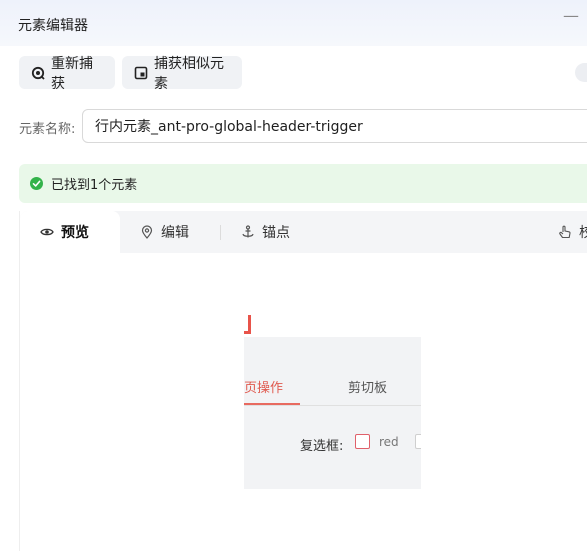 The width and height of the screenshot is (587, 551). I want to click on capture-similar-button: 捕获相似元素, so click(182, 74).